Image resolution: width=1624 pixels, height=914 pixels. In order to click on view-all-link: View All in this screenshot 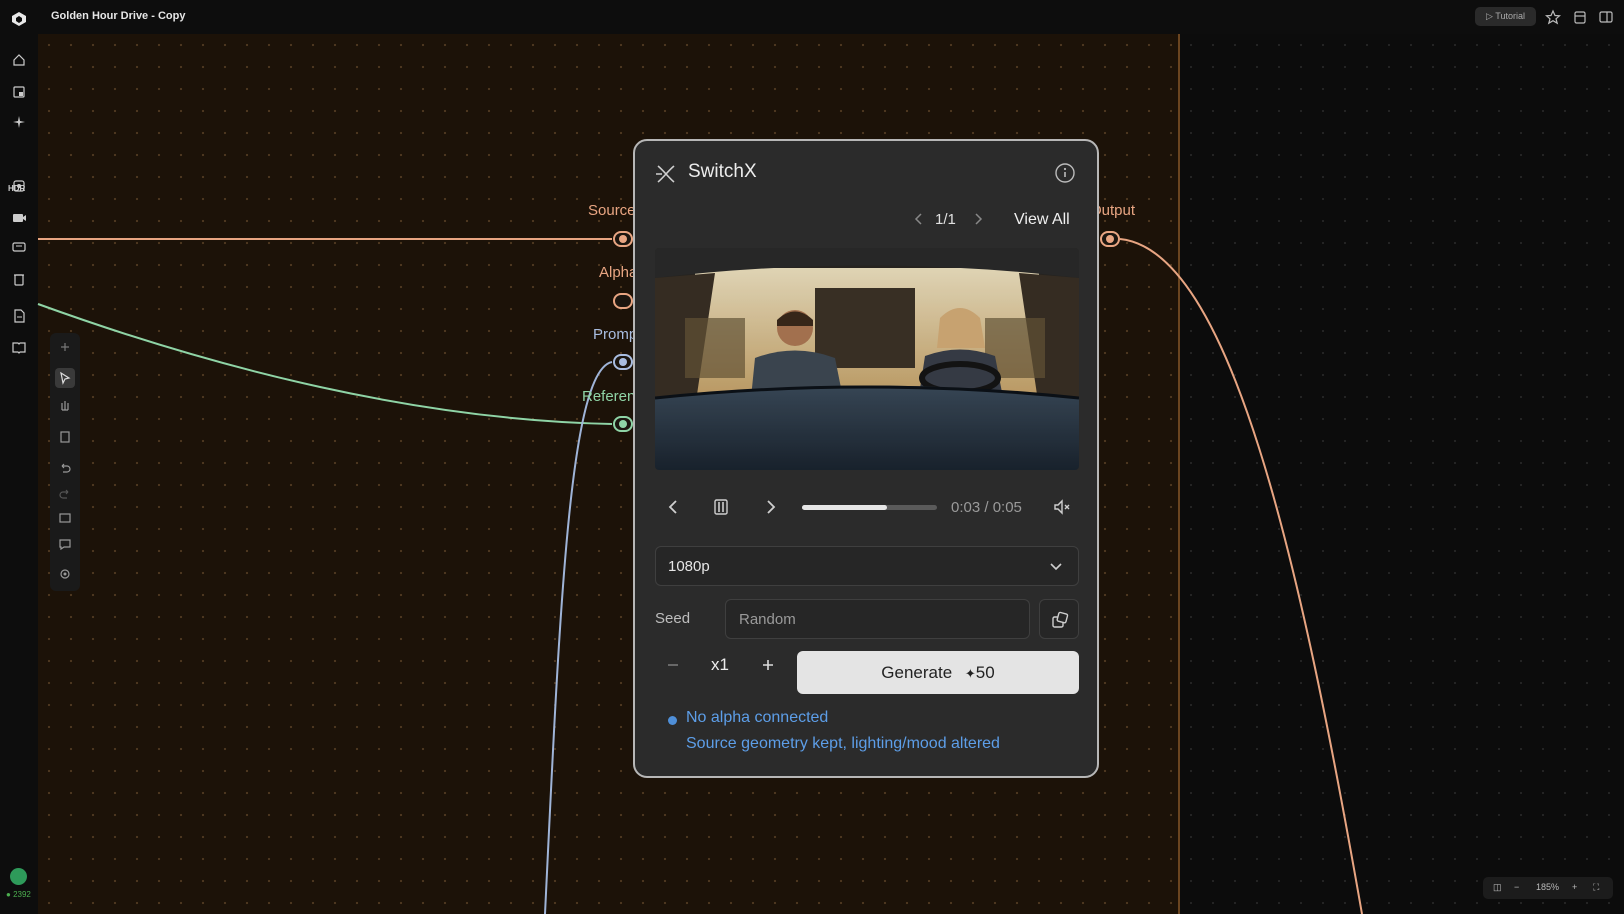, I will do `click(1042, 220)`.